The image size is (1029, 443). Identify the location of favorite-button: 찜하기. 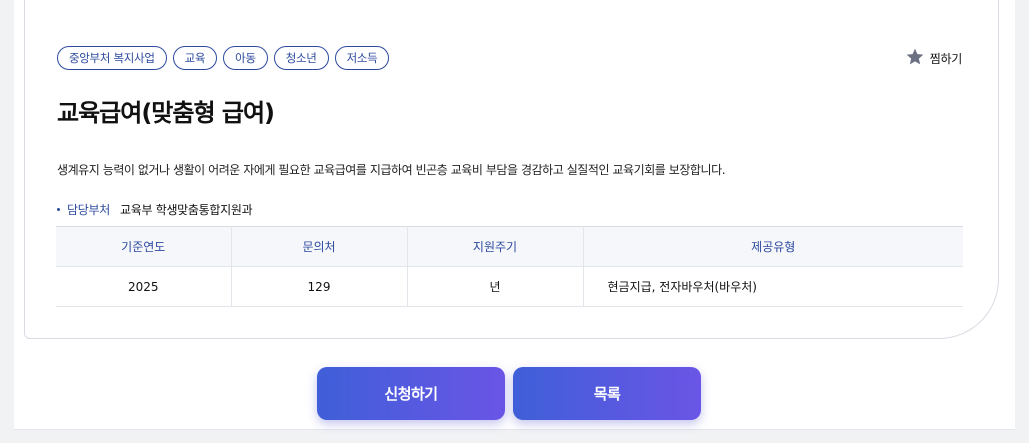
(933, 58).